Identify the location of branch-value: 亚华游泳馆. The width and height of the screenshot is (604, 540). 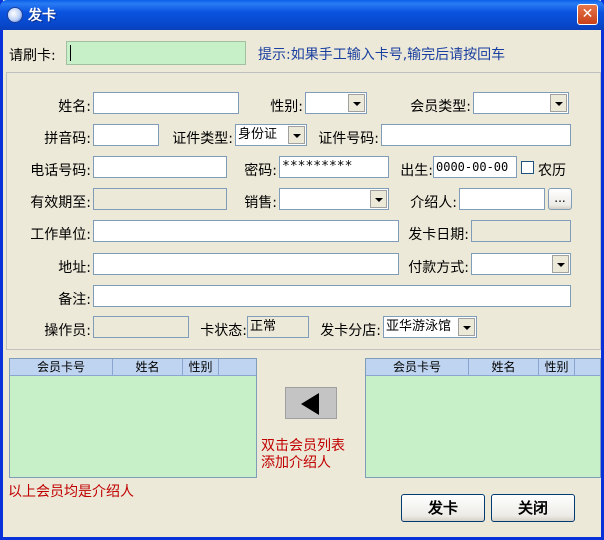
(419, 326).